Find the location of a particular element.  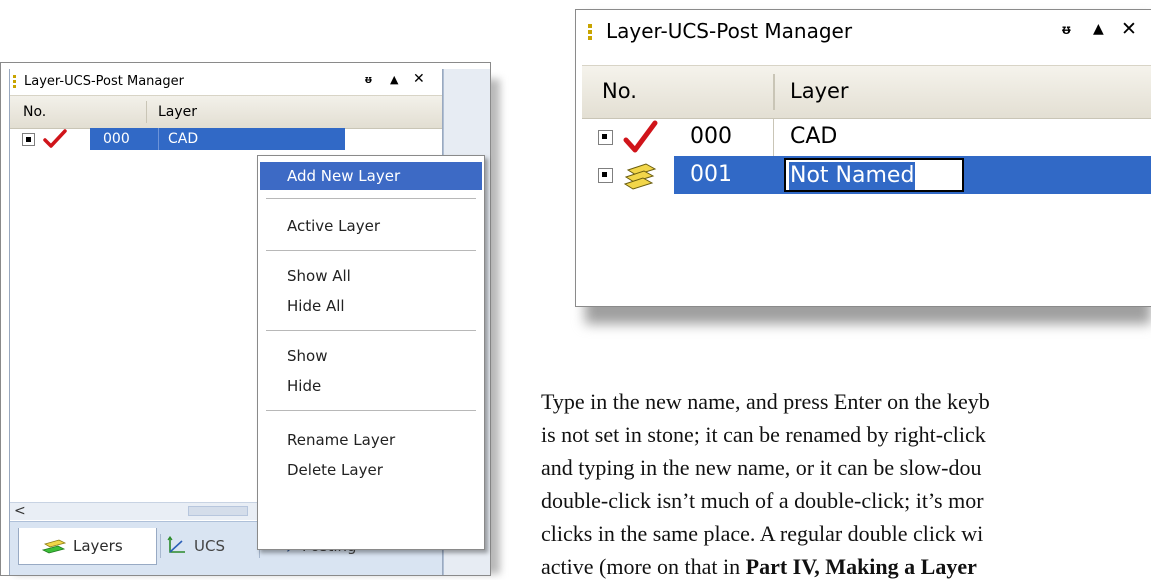

layer-name-edit-text: Not Named is located at coordinates (852, 176).